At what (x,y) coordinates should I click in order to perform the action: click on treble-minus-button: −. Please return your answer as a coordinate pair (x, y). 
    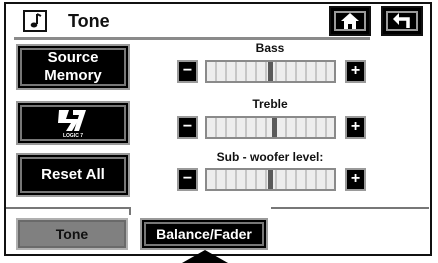
    Looking at the image, I should click on (187, 127).